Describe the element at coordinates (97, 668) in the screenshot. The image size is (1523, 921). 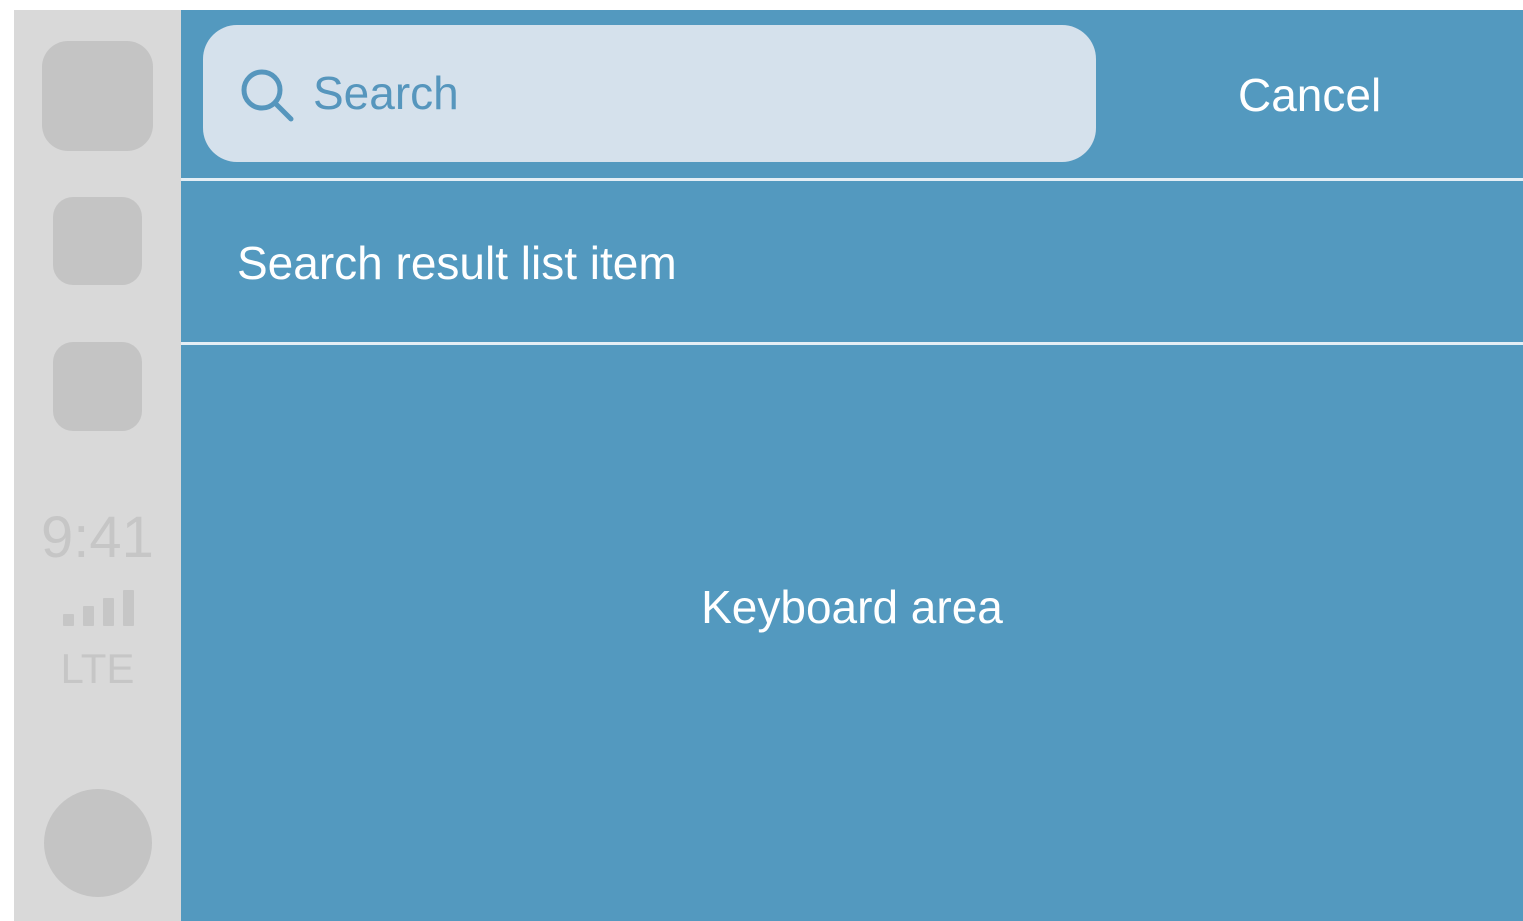
I see `network-type: LTE` at that location.